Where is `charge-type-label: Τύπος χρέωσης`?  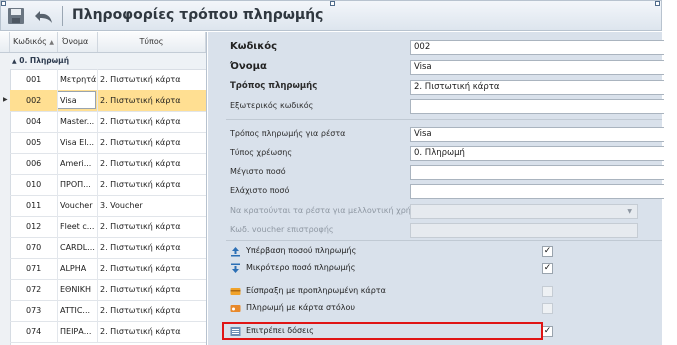
charge-type-label: Τύπος χρέωσης is located at coordinates (261, 152).